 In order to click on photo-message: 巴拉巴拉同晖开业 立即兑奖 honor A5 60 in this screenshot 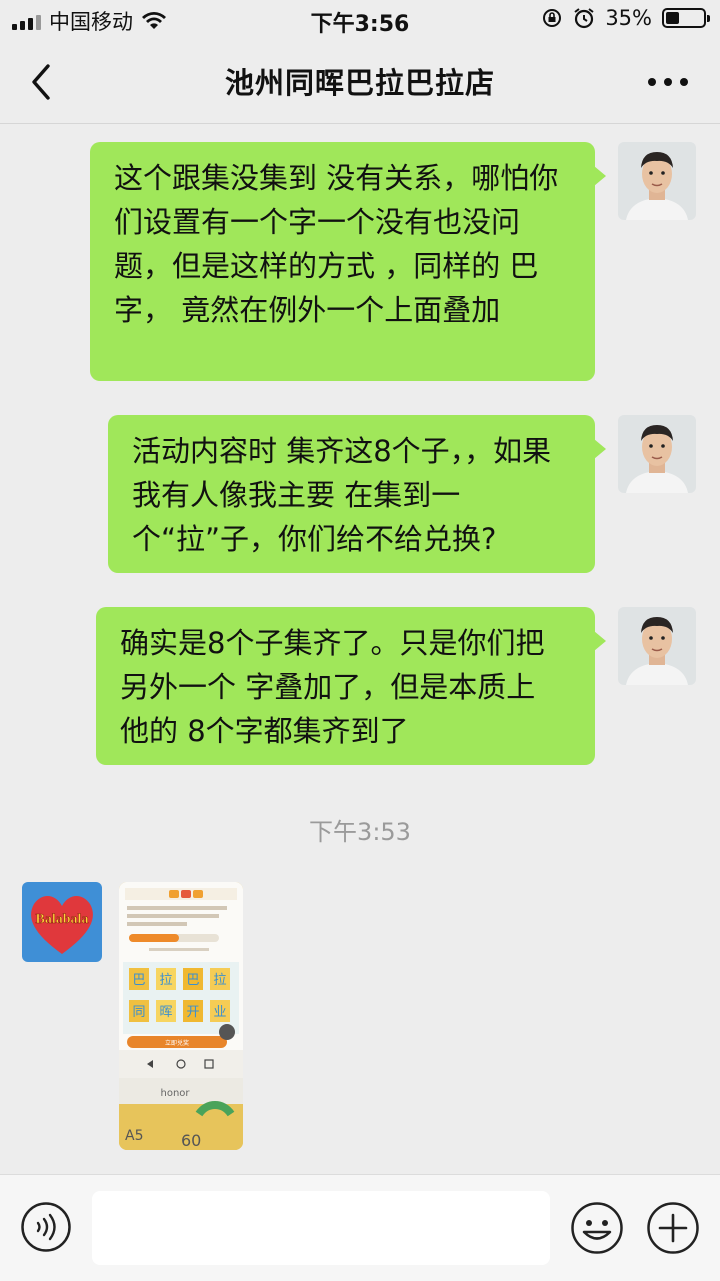, I will do `click(181, 1016)`.